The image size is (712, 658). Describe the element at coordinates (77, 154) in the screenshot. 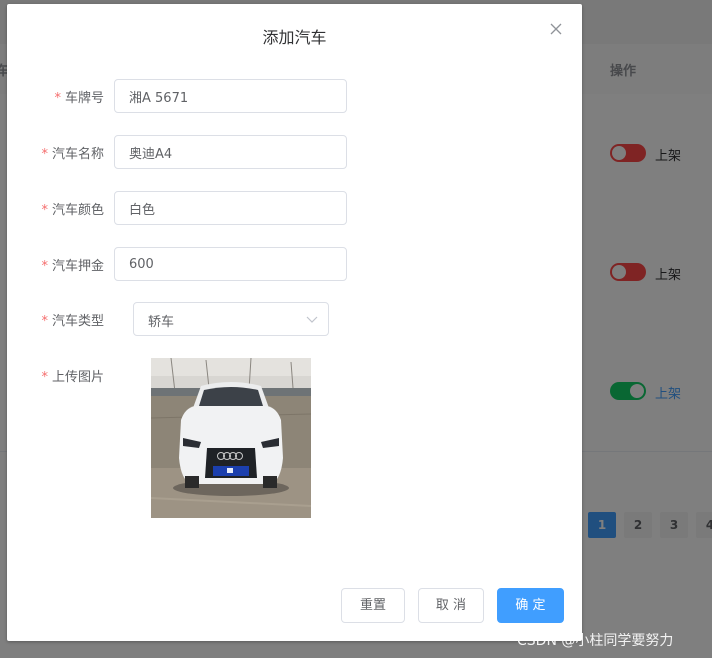

I see `car-name-label-text: 汽车名称` at that location.